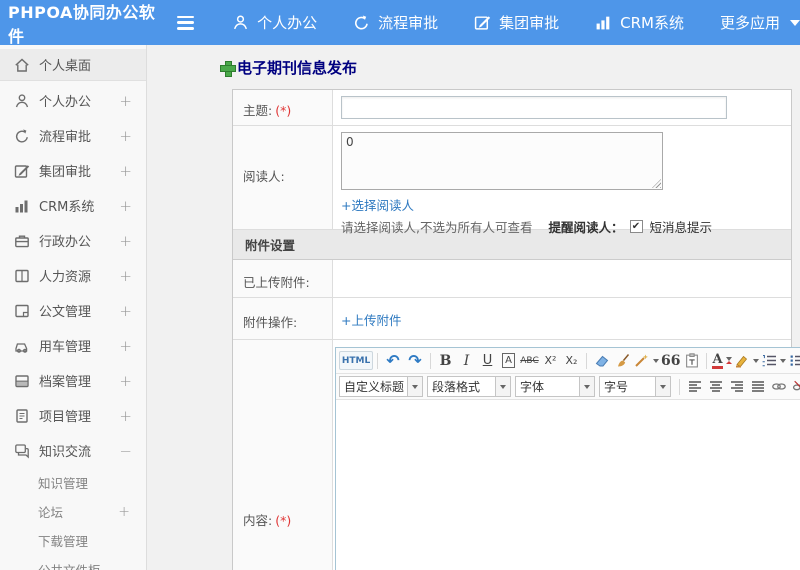 The width and height of the screenshot is (800, 570). I want to click on subject-input, so click(534, 107).